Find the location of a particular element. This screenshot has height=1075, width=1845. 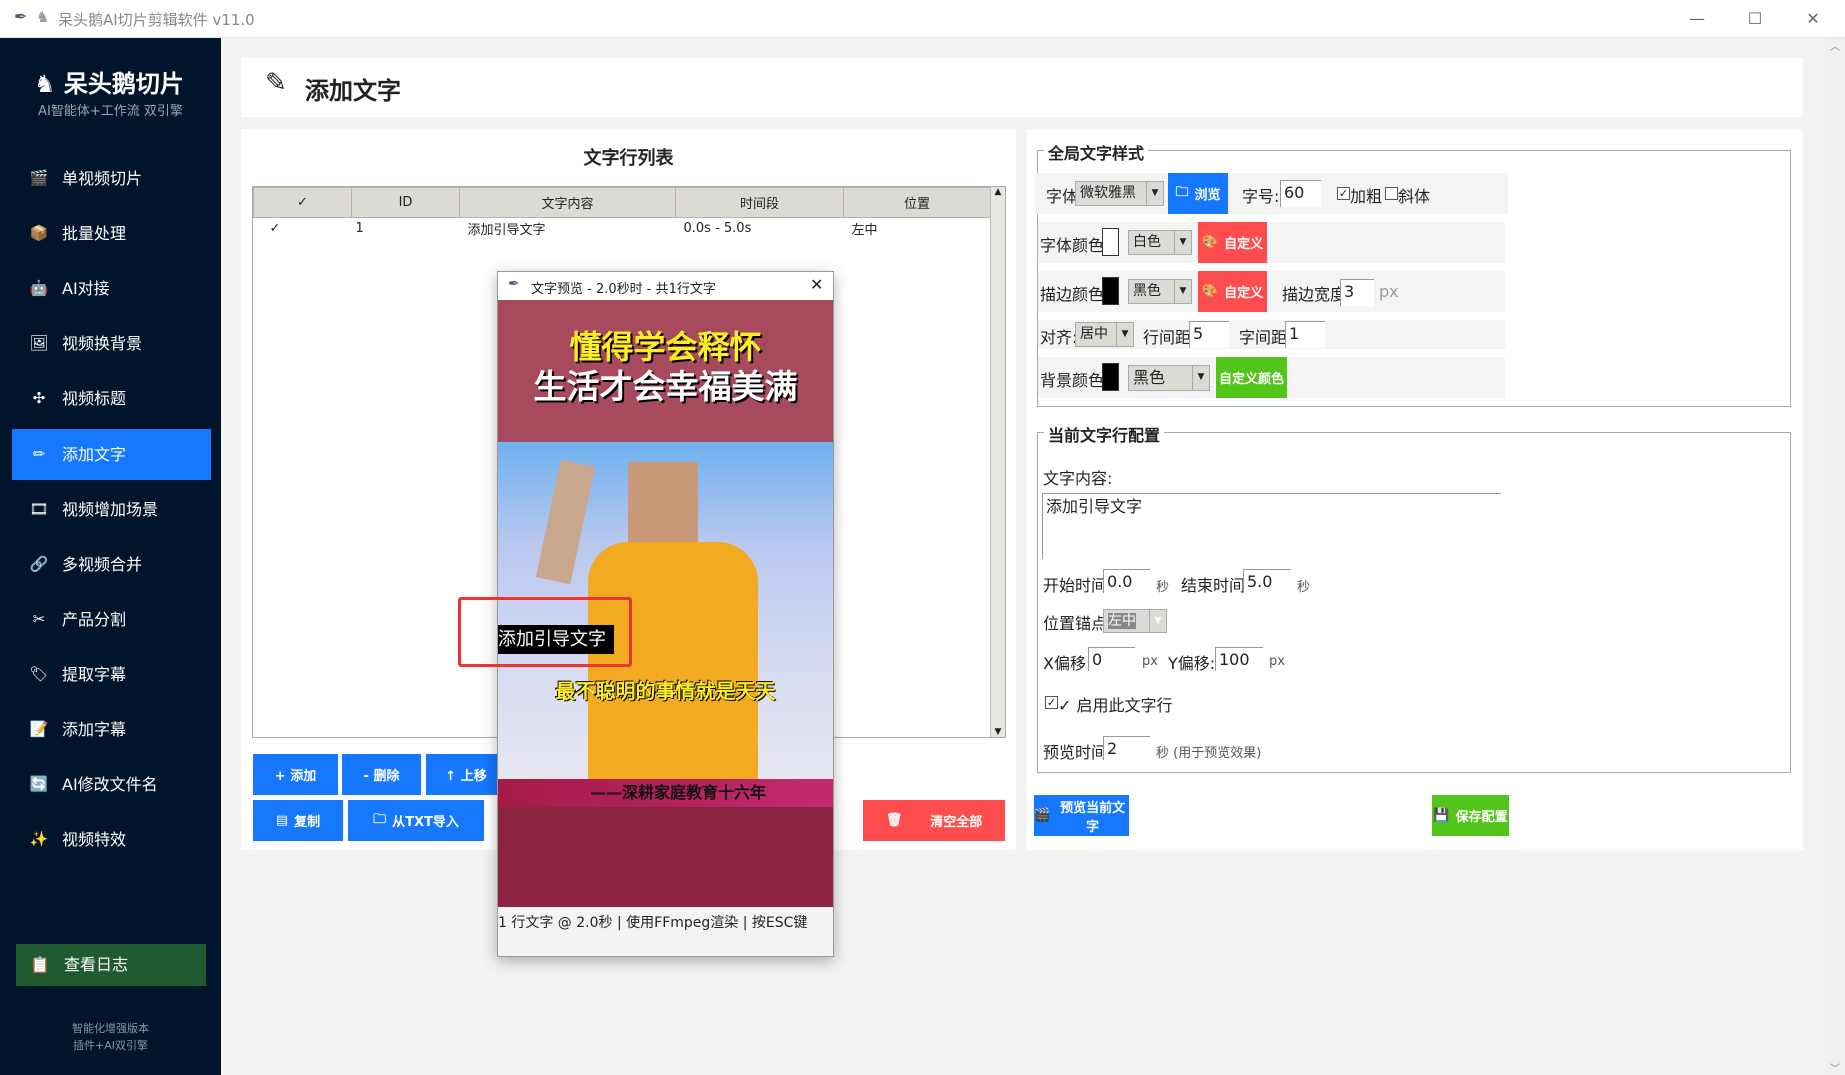

line-spacing-input: 5 is located at coordinates (1209, 334).